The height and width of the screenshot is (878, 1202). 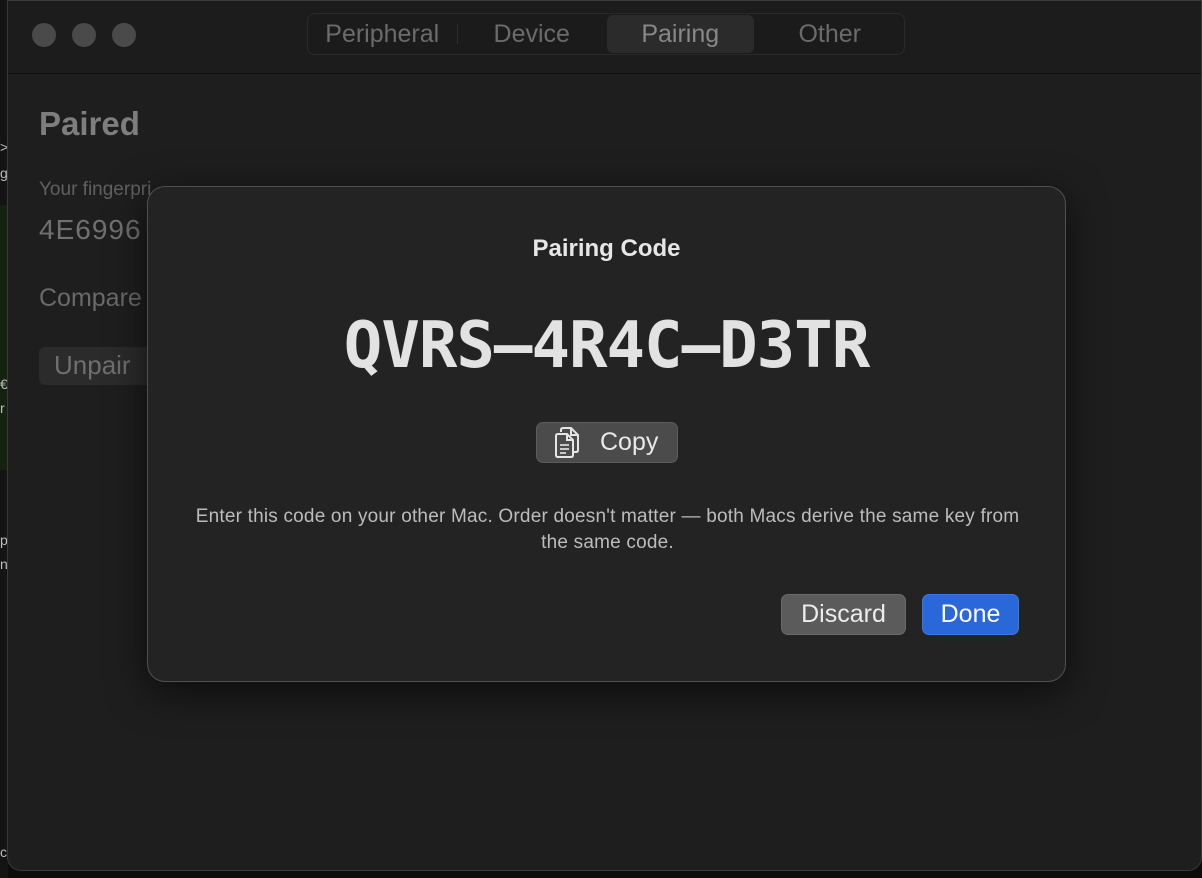 What do you see at coordinates (2, 408) in the screenshot?
I see `edge-text: r` at bounding box center [2, 408].